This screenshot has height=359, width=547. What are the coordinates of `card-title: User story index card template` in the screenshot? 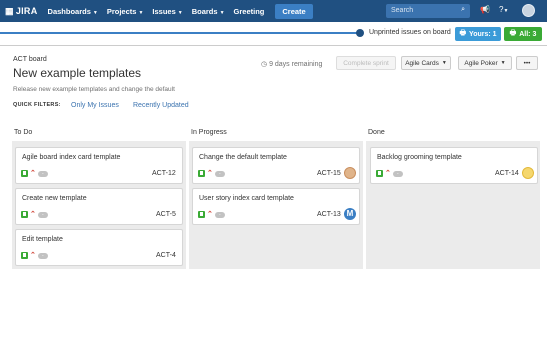 It's located at (246, 198).